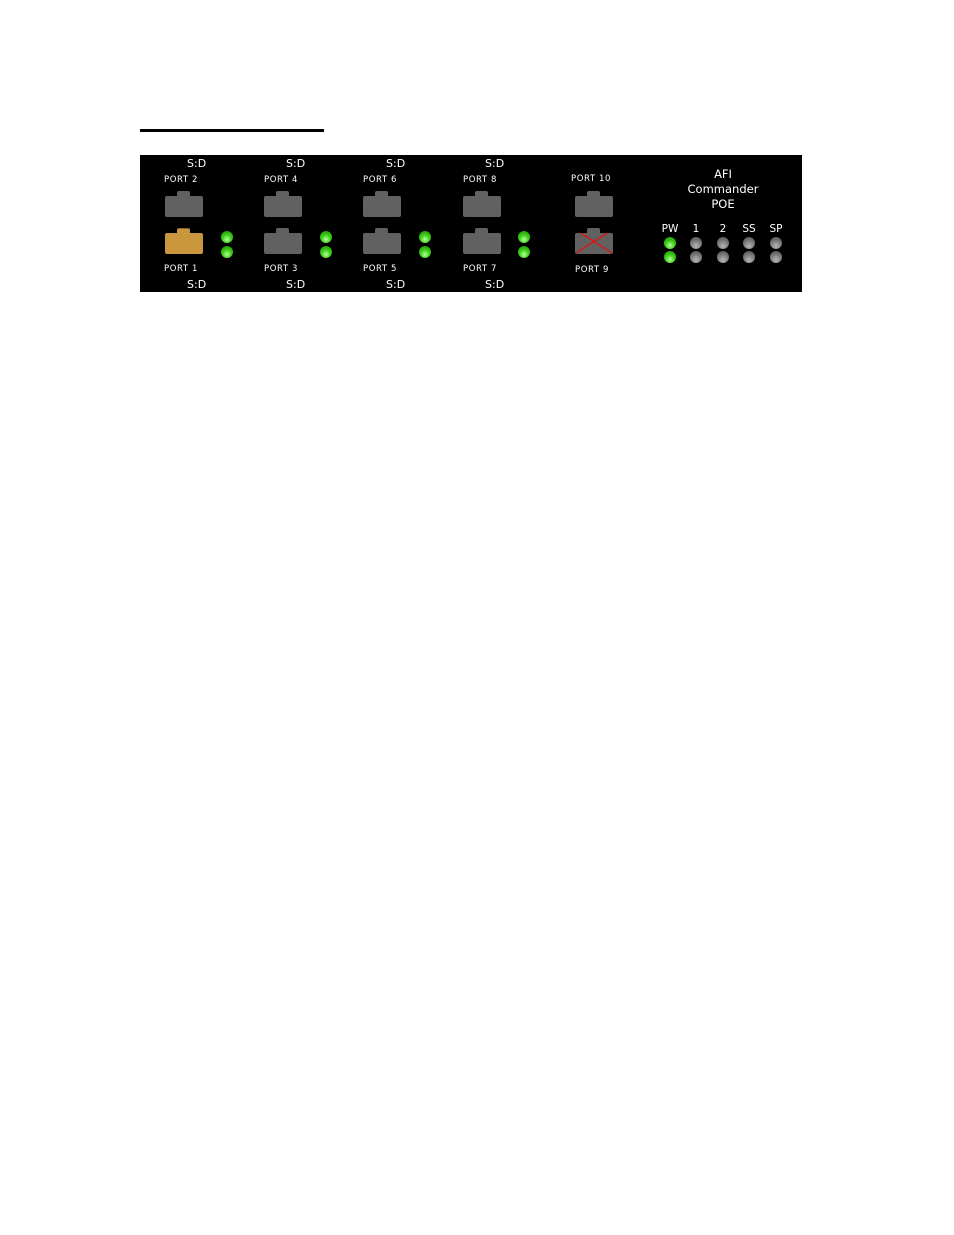 The image size is (954, 1235). What do you see at coordinates (594, 243) in the screenshot?
I see `disabled-x-icon` at bounding box center [594, 243].